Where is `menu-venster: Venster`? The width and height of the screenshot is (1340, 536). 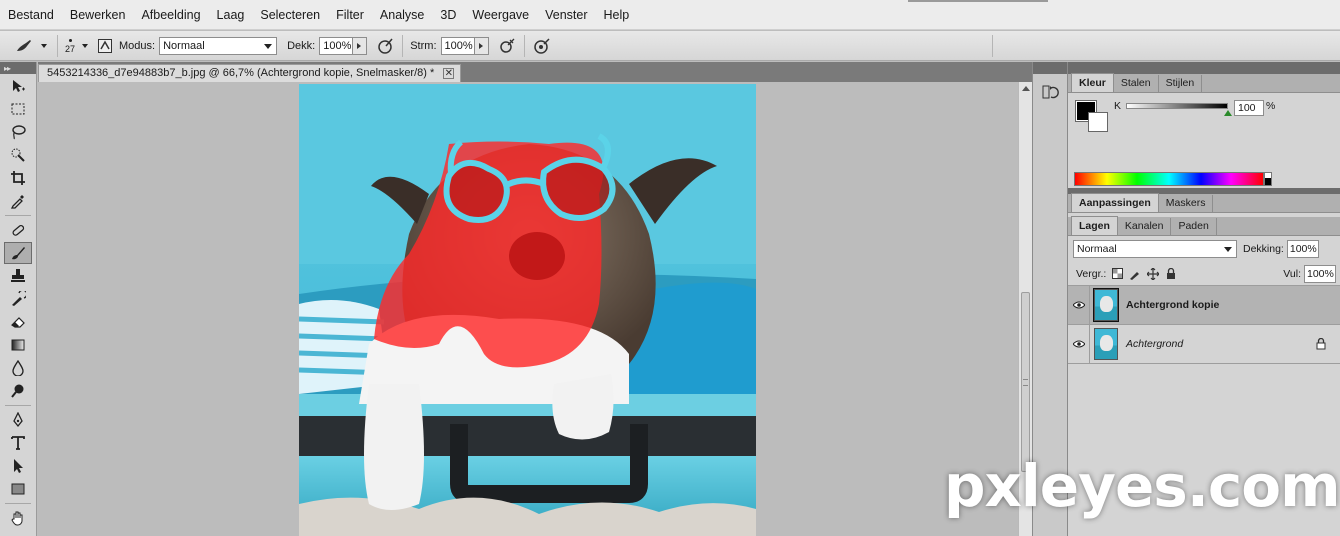
menu-venster: Venster is located at coordinates (566, 15).